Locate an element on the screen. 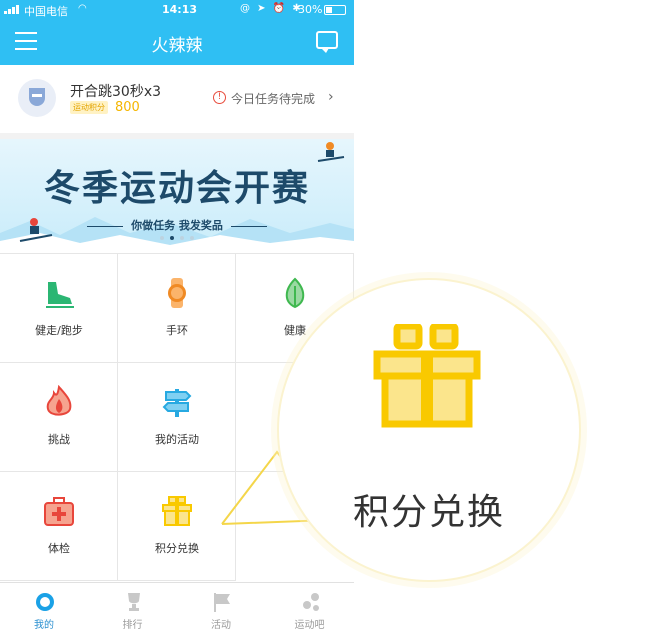 The height and width of the screenshot is (634, 670). medical-kit-icon is located at coordinates (59, 511).